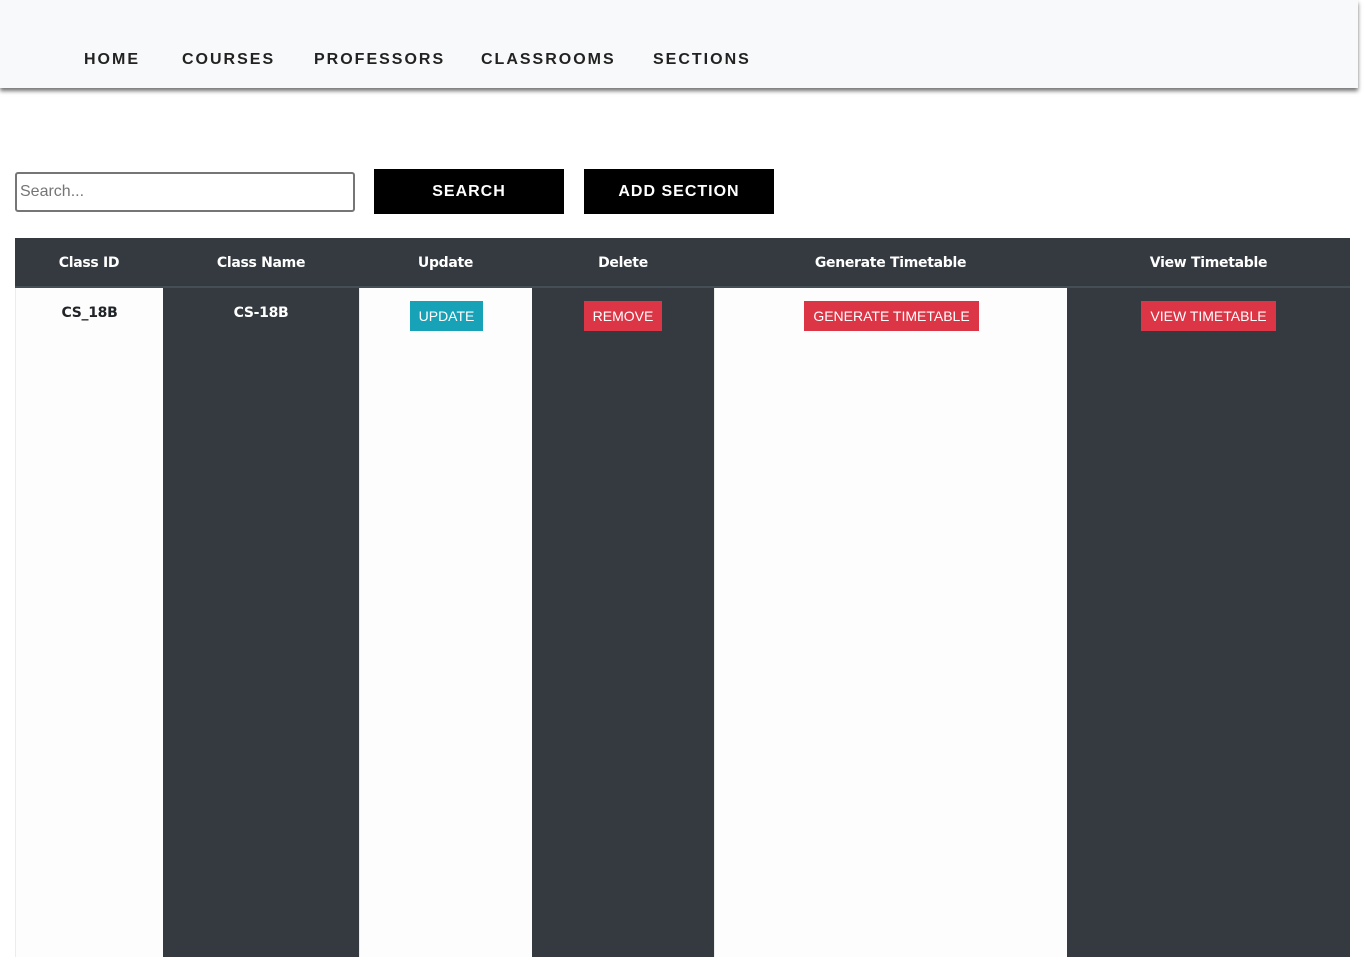 The height and width of the screenshot is (974, 1366). Describe the element at coordinates (445, 263) in the screenshot. I see `header-update: Update` at that location.